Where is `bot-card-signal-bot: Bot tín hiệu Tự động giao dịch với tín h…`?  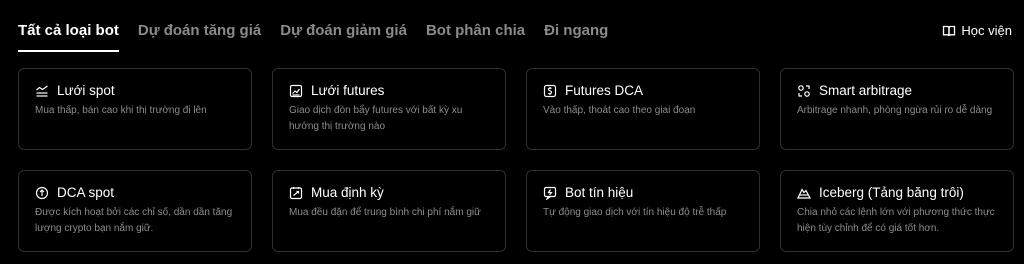
bot-card-signal-bot: Bot tín hiệu Tự động giao dịch với tín h… is located at coordinates (643, 211).